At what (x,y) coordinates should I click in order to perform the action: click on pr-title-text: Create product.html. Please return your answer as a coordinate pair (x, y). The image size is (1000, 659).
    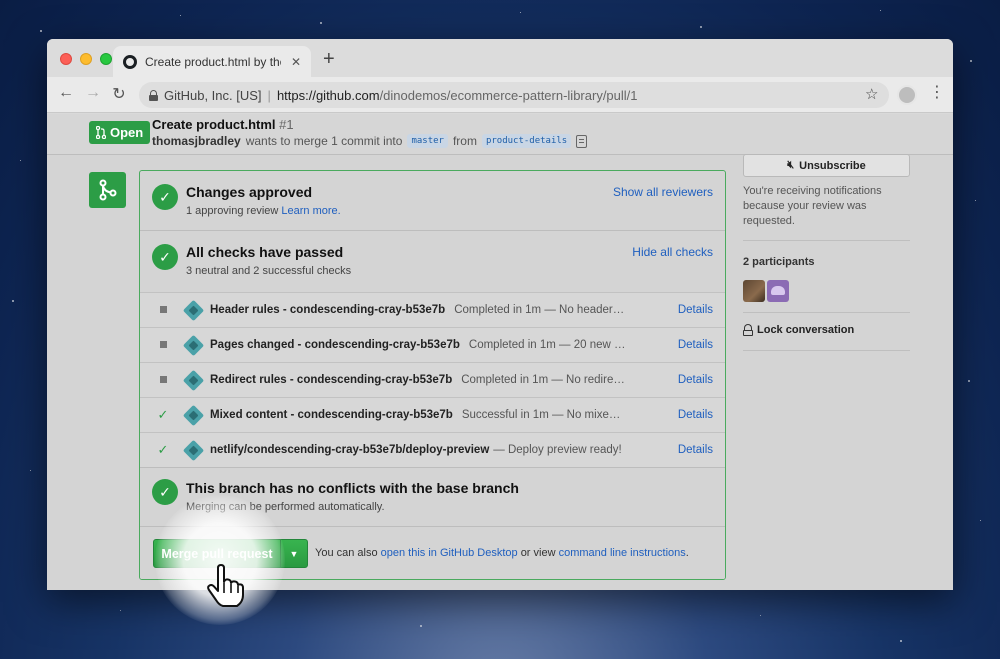
    Looking at the image, I should click on (214, 124).